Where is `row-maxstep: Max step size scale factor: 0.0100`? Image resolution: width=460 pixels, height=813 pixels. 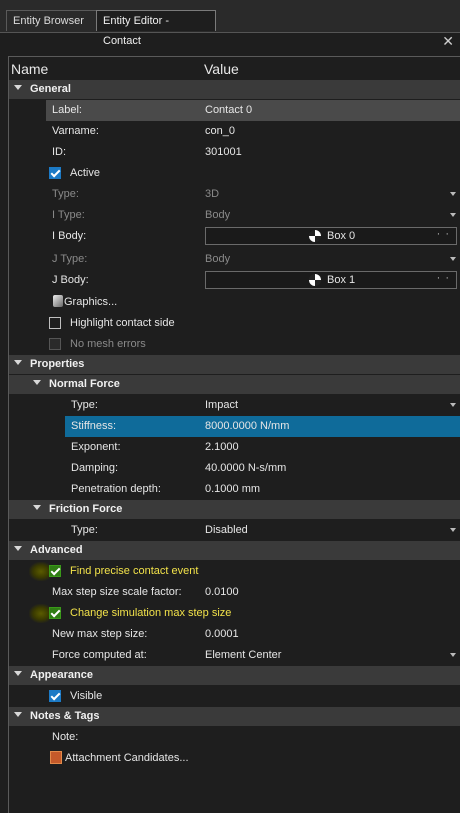
row-maxstep: Max step size scale factor: 0.0100 is located at coordinates (234, 592).